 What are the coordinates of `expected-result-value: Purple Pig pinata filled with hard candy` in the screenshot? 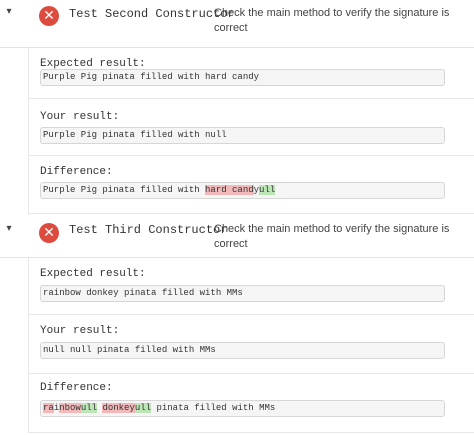 It's located at (242, 77).